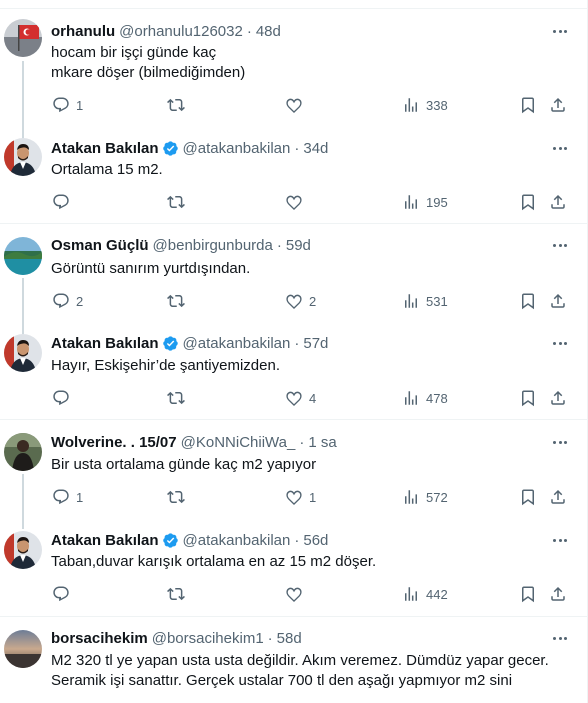 This screenshot has width=588, height=703. What do you see at coordinates (213, 245) in the screenshot?
I see `author-handle: @benbirgunburda` at bounding box center [213, 245].